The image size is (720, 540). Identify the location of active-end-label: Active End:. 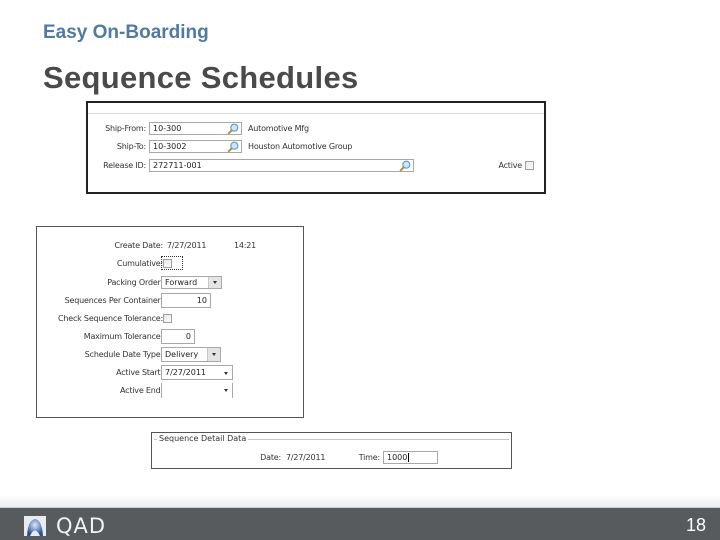
(141, 390).